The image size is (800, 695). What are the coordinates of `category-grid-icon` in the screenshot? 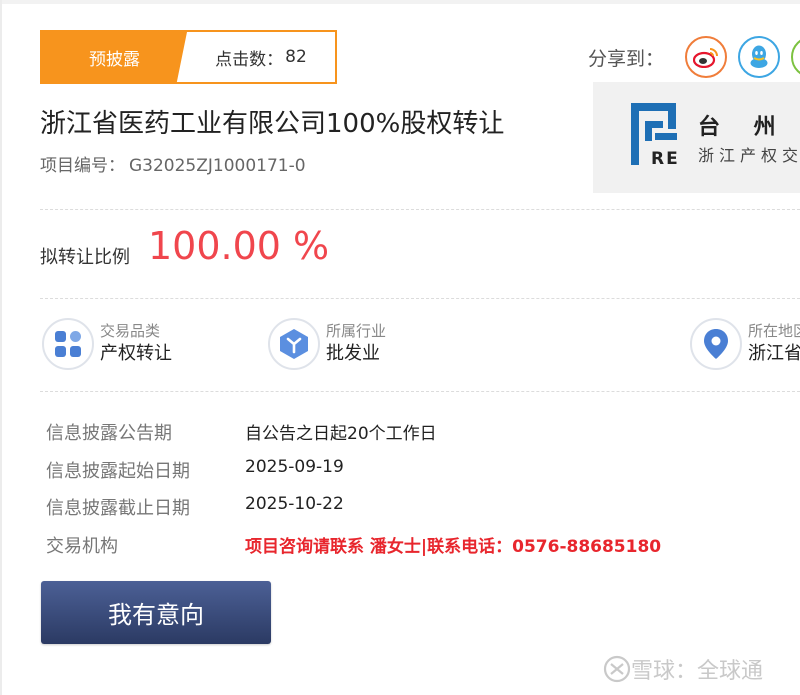 It's located at (68, 344).